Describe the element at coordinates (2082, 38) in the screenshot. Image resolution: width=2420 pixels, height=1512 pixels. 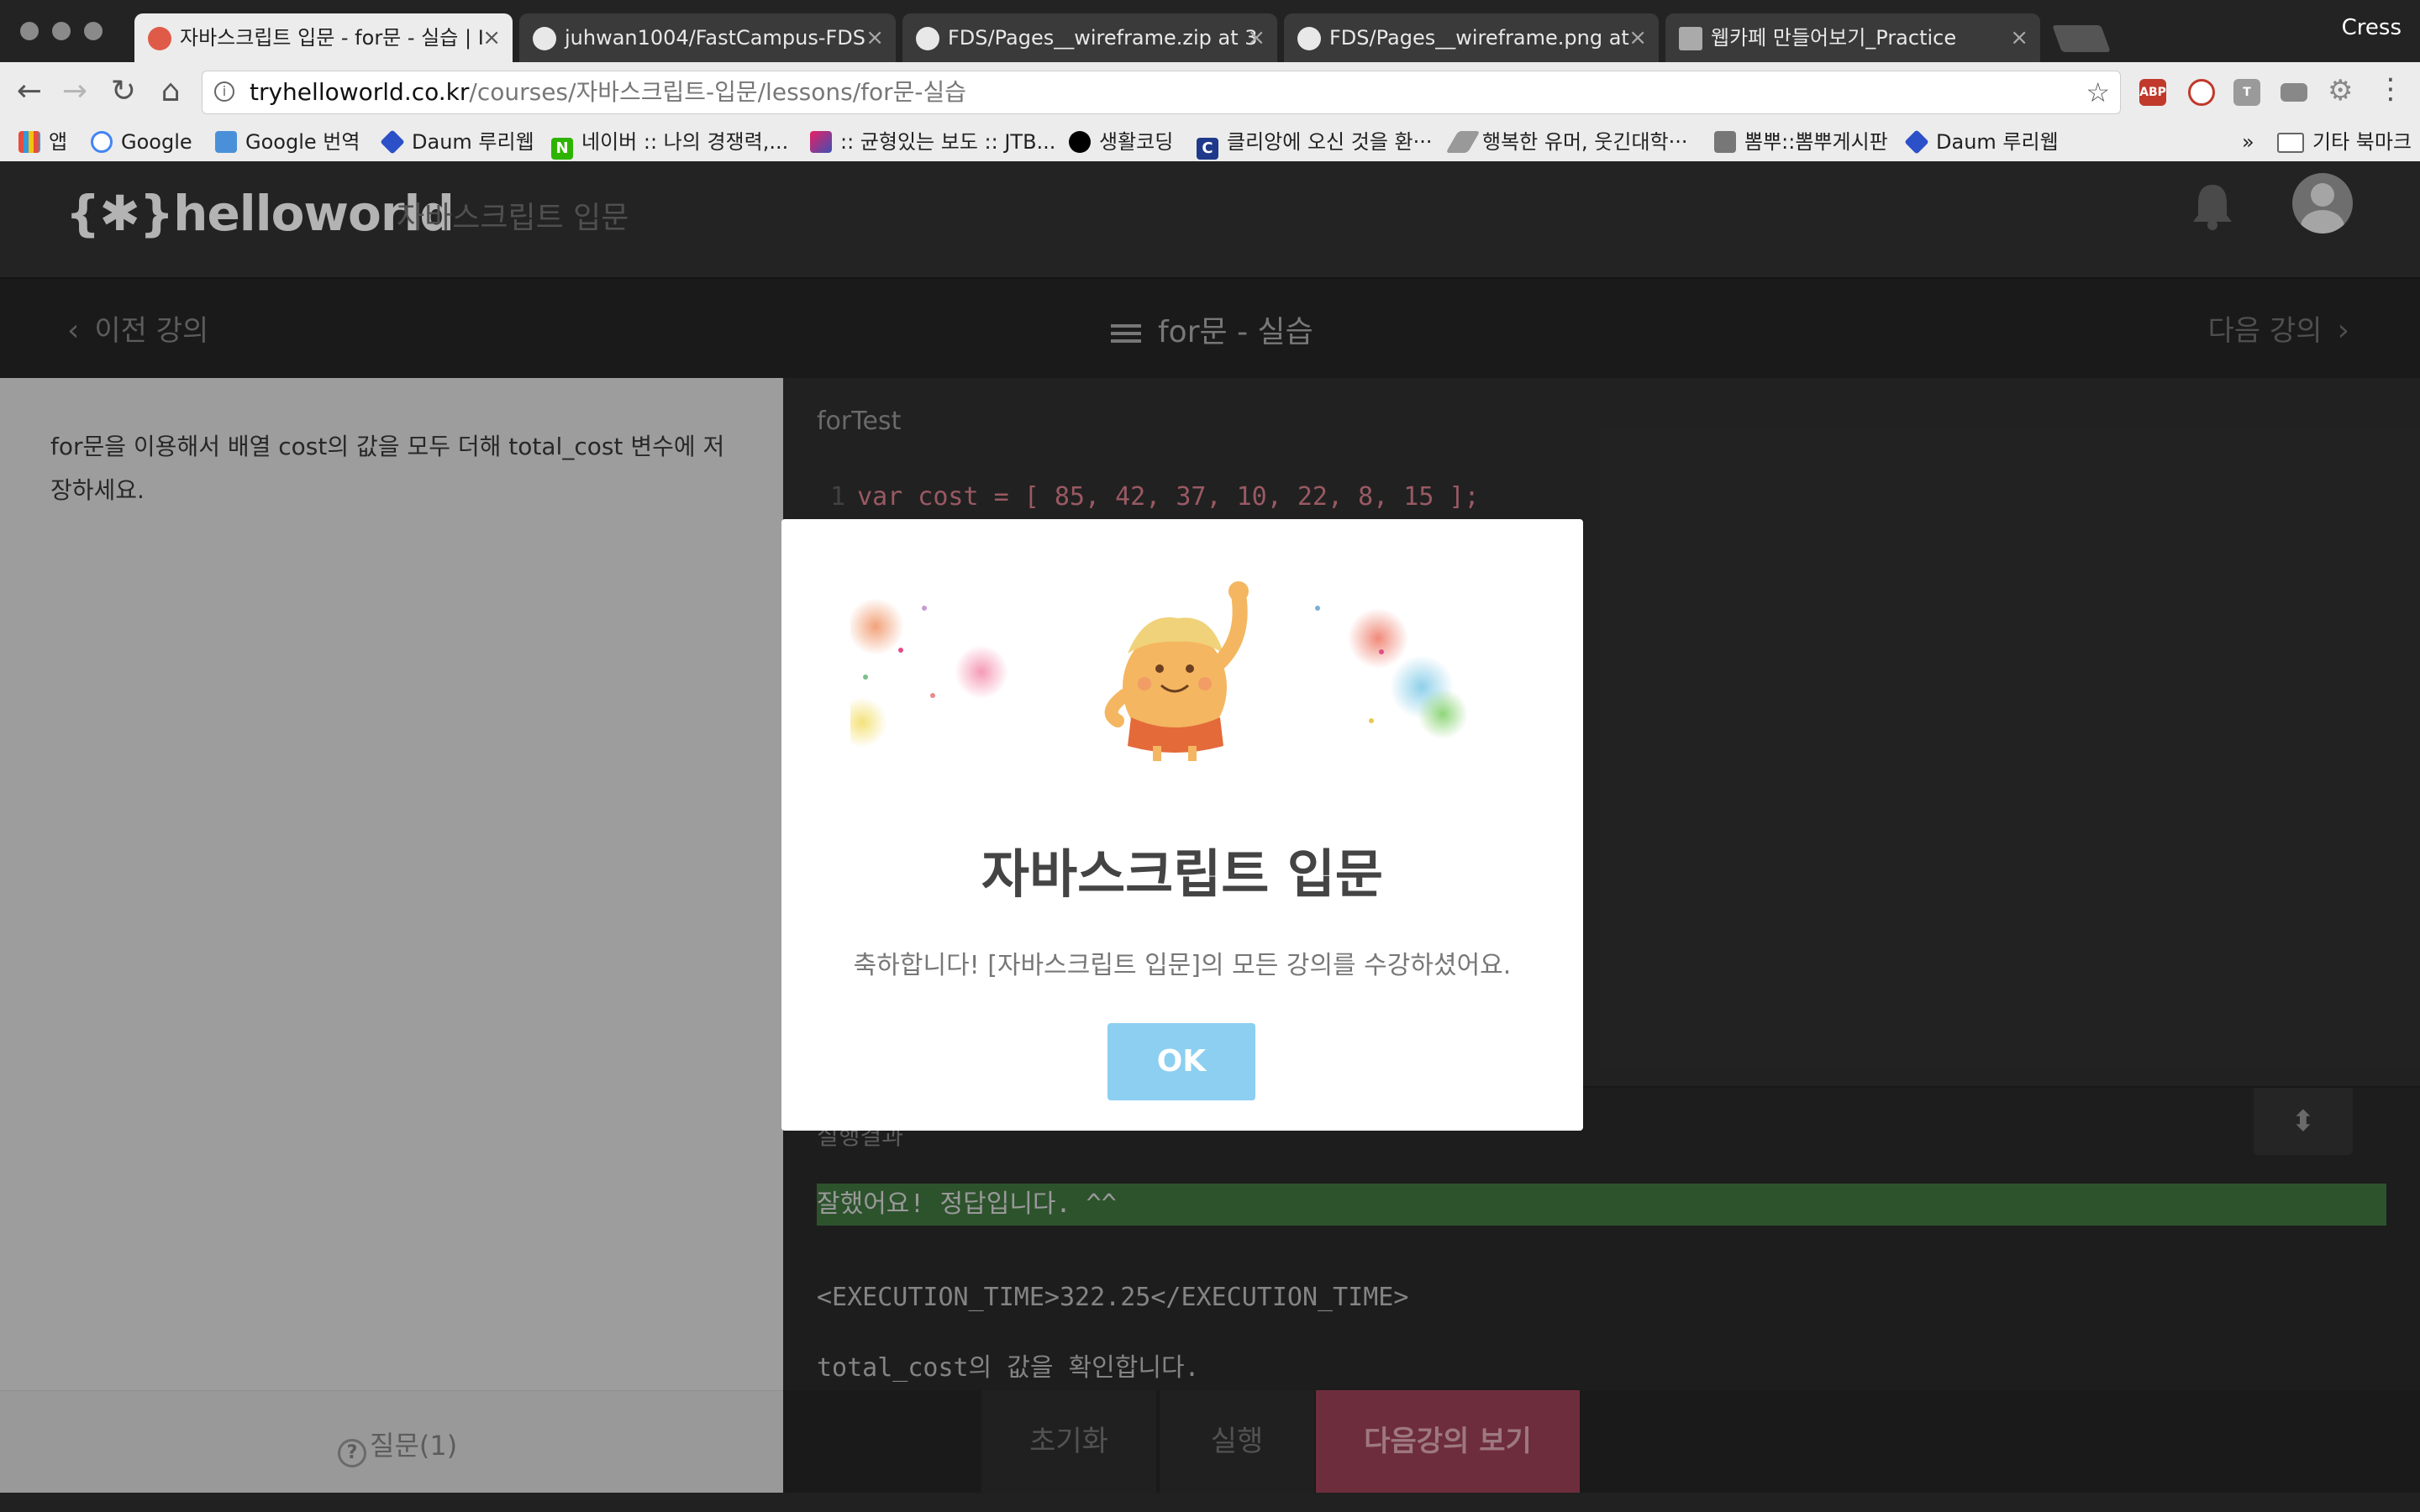
I see `new-tab-button` at that location.